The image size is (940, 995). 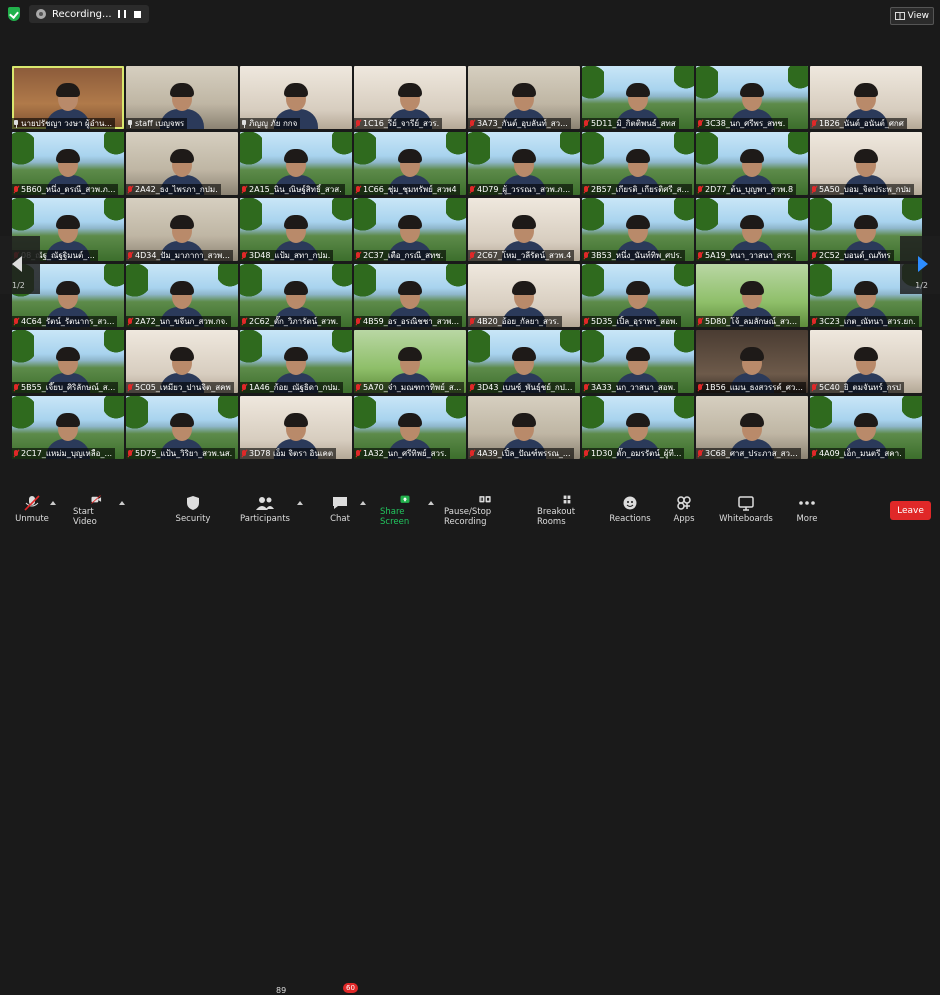 What do you see at coordinates (567, 511) in the screenshot?
I see `breakout-rooms-button: Breakout Rooms` at bounding box center [567, 511].